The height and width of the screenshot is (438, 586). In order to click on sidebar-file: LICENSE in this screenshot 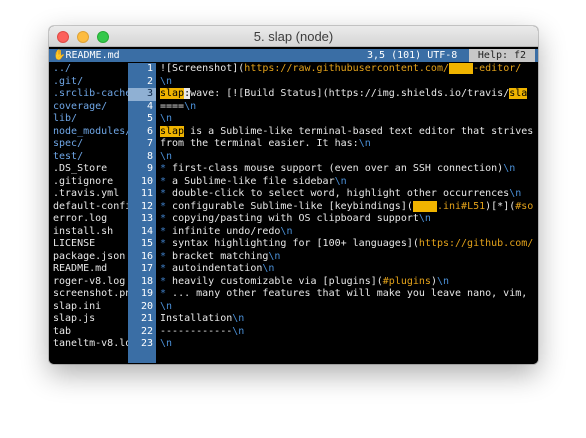, I will do `click(90, 244)`.